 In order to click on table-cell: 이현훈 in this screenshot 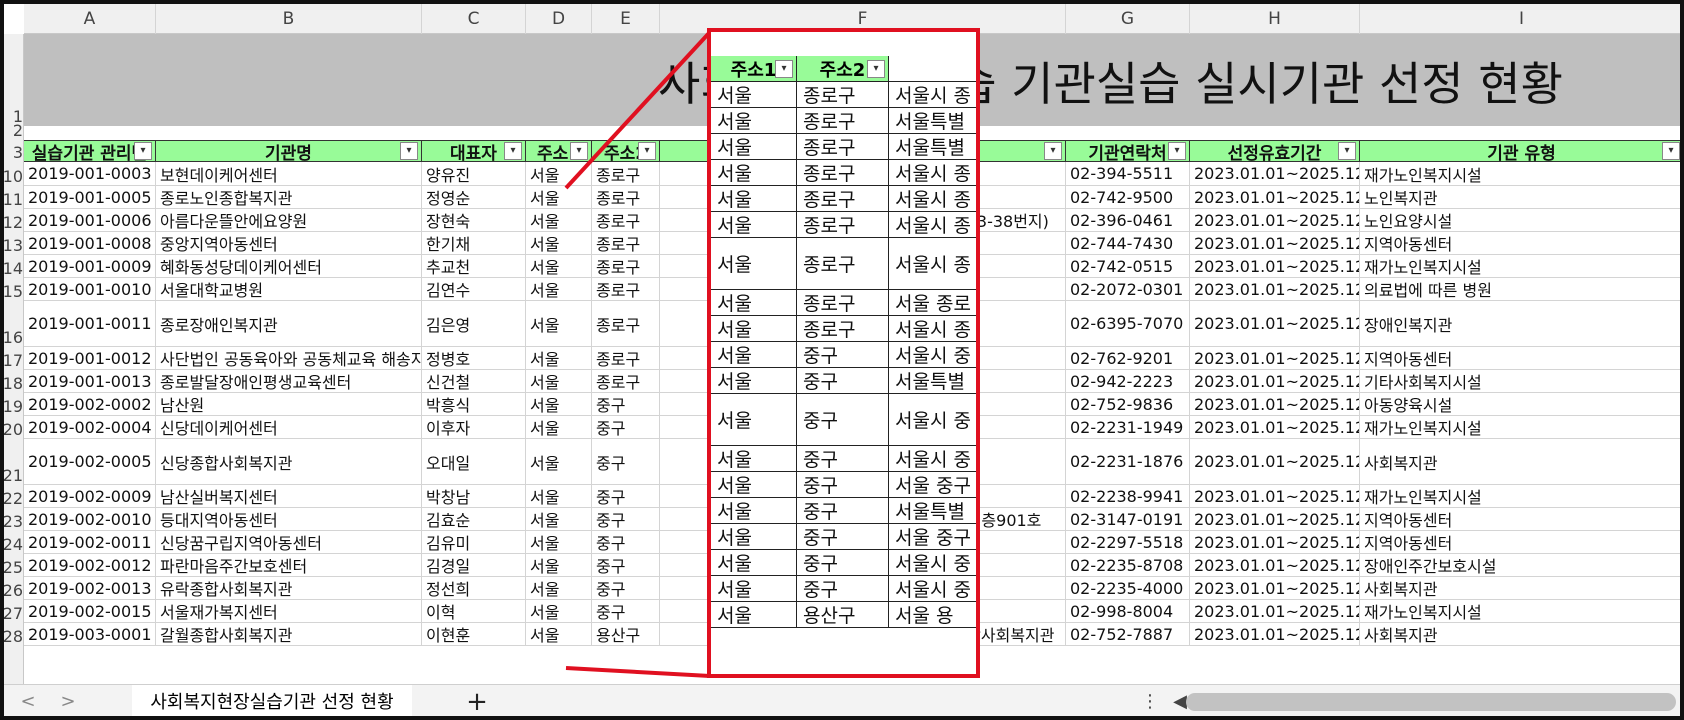, I will do `click(474, 634)`.